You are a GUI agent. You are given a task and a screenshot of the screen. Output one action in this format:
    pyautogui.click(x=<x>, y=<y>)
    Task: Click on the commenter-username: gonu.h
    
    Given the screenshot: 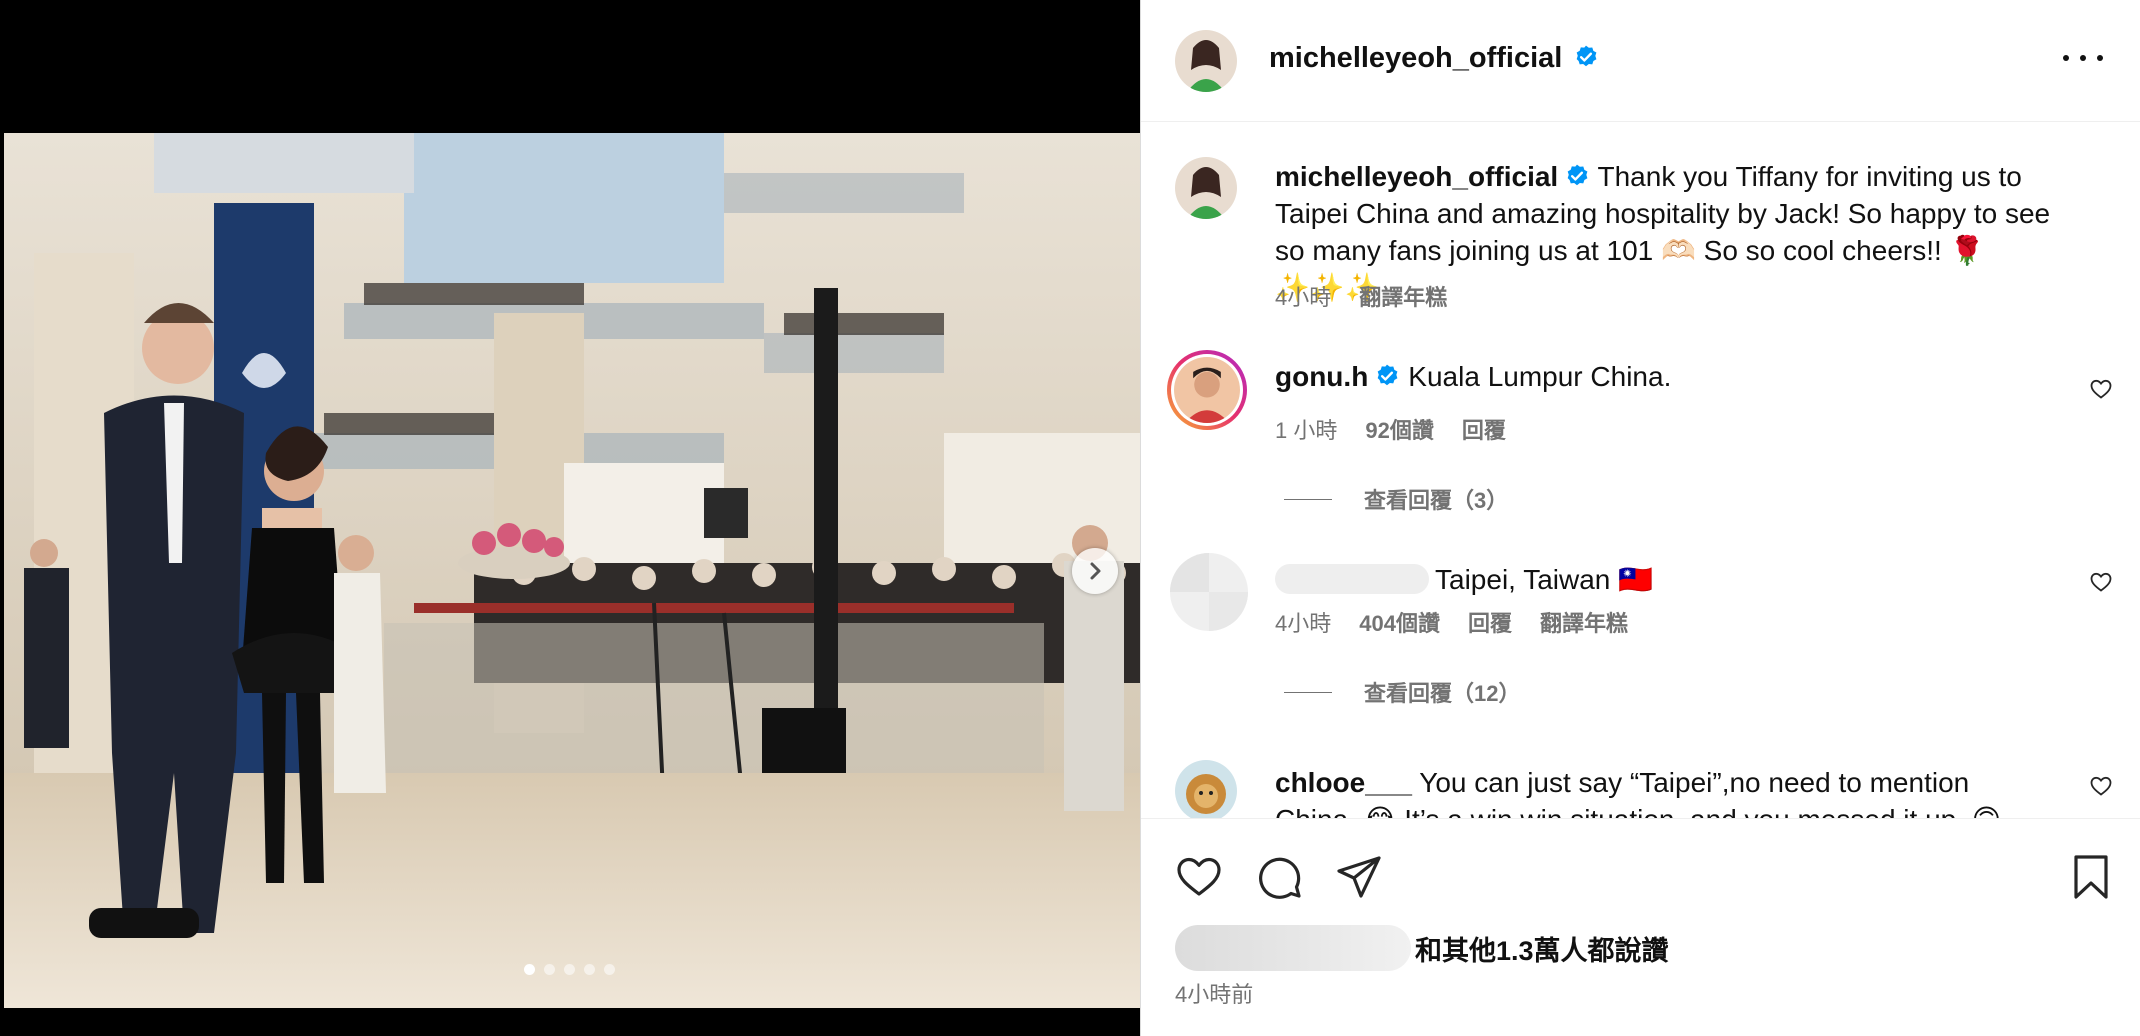 What is the action you would take?
    pyautogui.click(x=1321, y=376)
    